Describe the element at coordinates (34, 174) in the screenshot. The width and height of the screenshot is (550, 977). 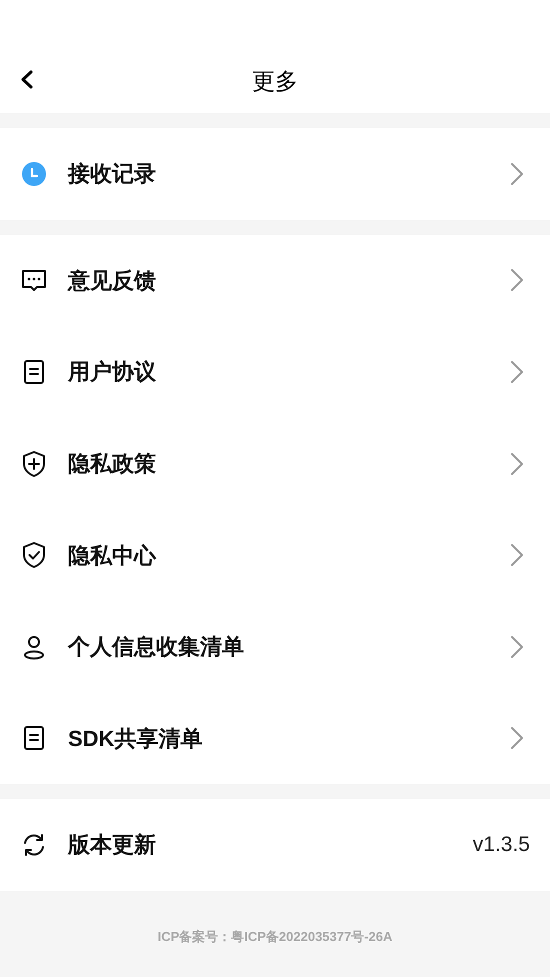
I see `clock-icon` at that location.